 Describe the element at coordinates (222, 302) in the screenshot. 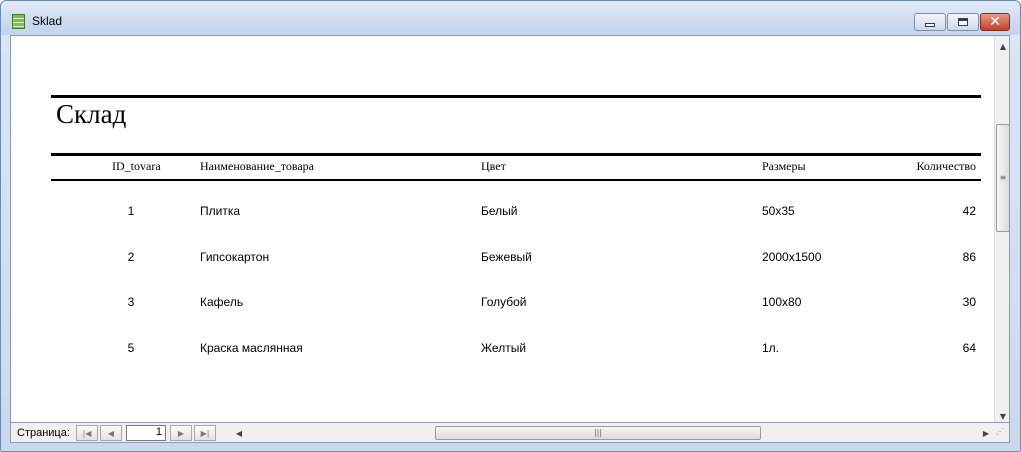

I see `cell-name: Кафель` at that location.